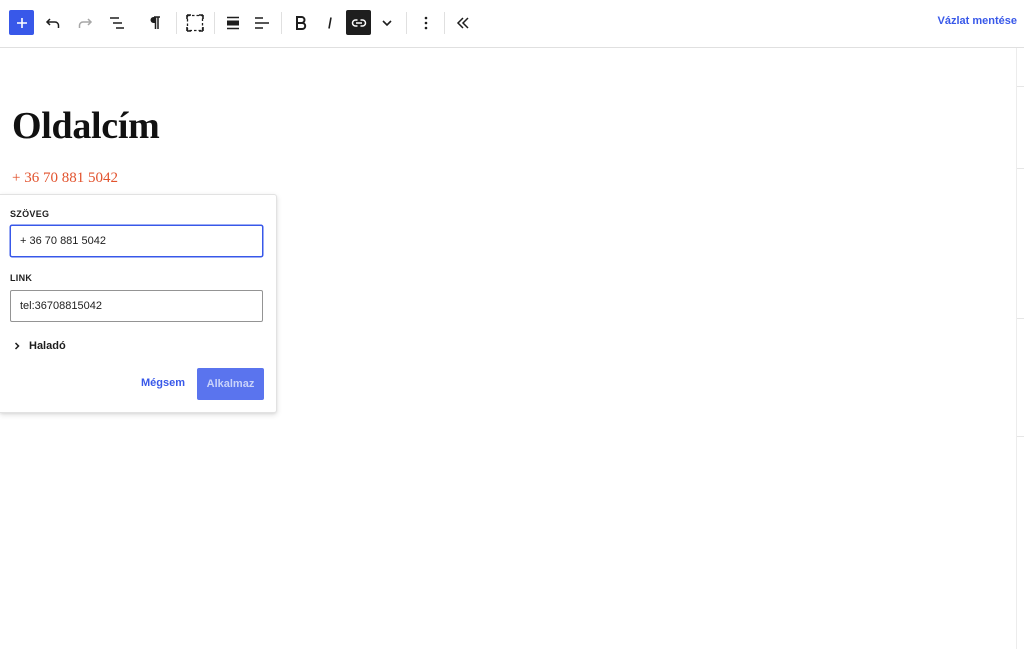 The width and height of the screenshot is (1024, 649). I want to click on cancel-button: Mégsem, so click(163, 383).